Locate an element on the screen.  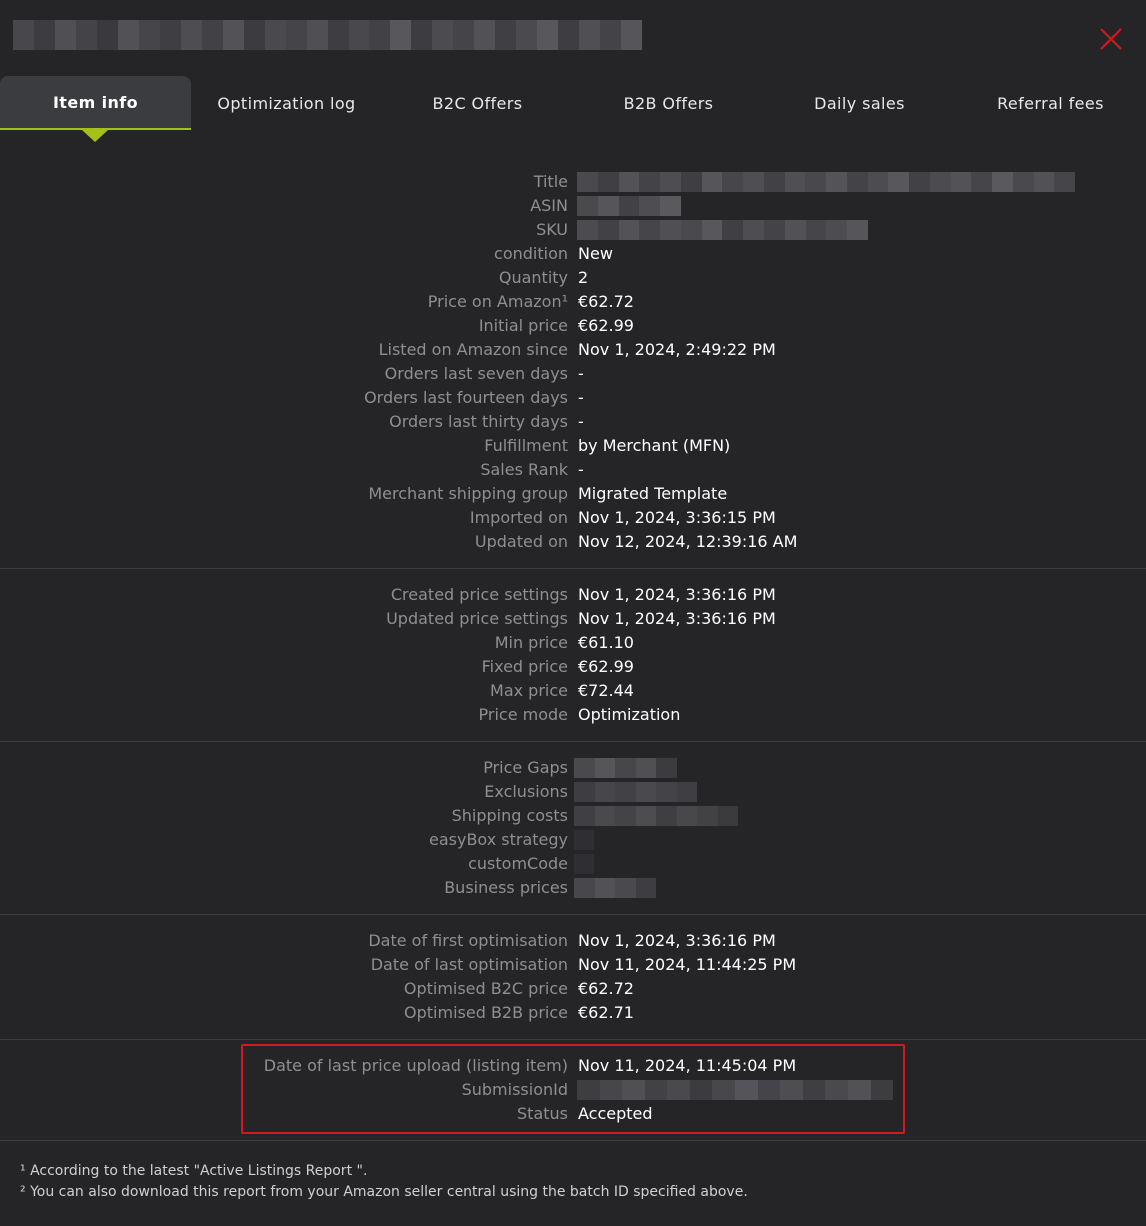
first-optimisation-label: Date of first optimisation is located at coordinates (468, 940).